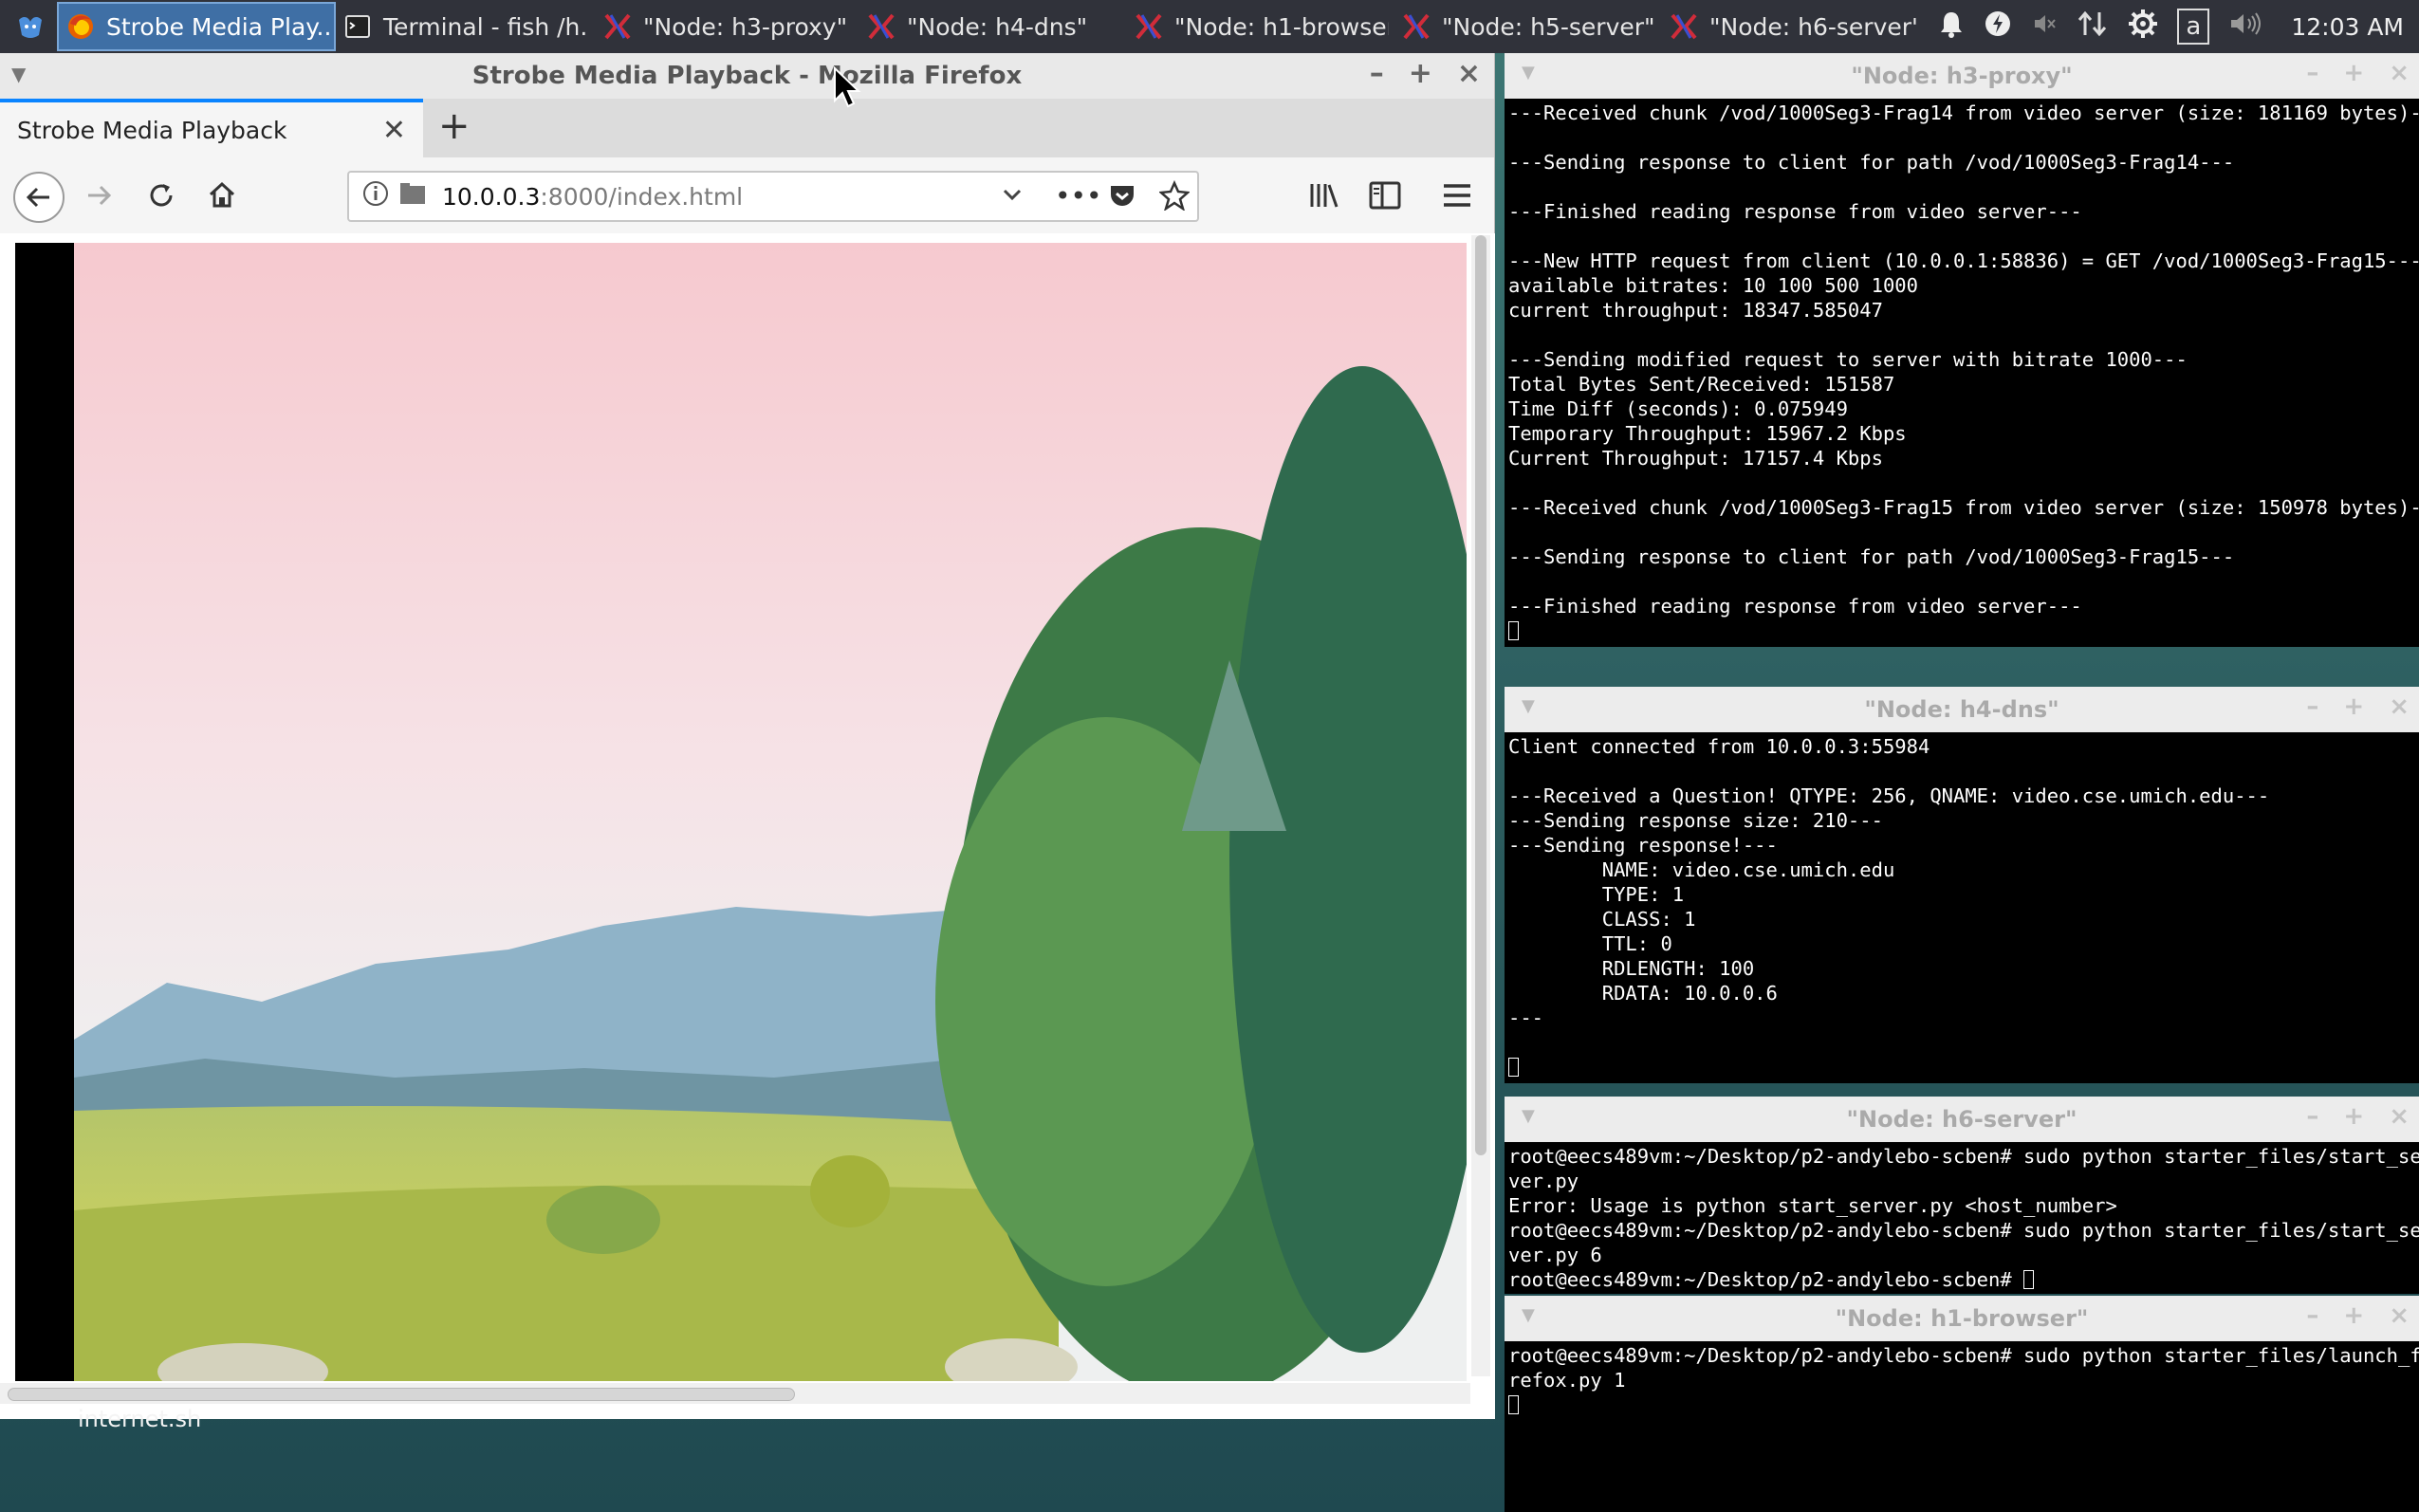 The width and height of the screenshot is (2419, 1512). I want to click on terminal-line: Temporary Throughput: 15967.2 Kbps, so click(1708, 433).